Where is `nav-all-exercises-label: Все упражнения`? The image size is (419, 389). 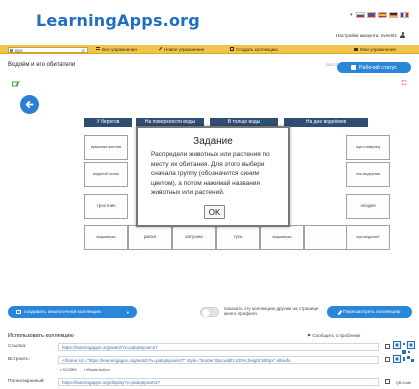
nav-all-exercises-label: Все упражнения is located at coordinates (119, 49).